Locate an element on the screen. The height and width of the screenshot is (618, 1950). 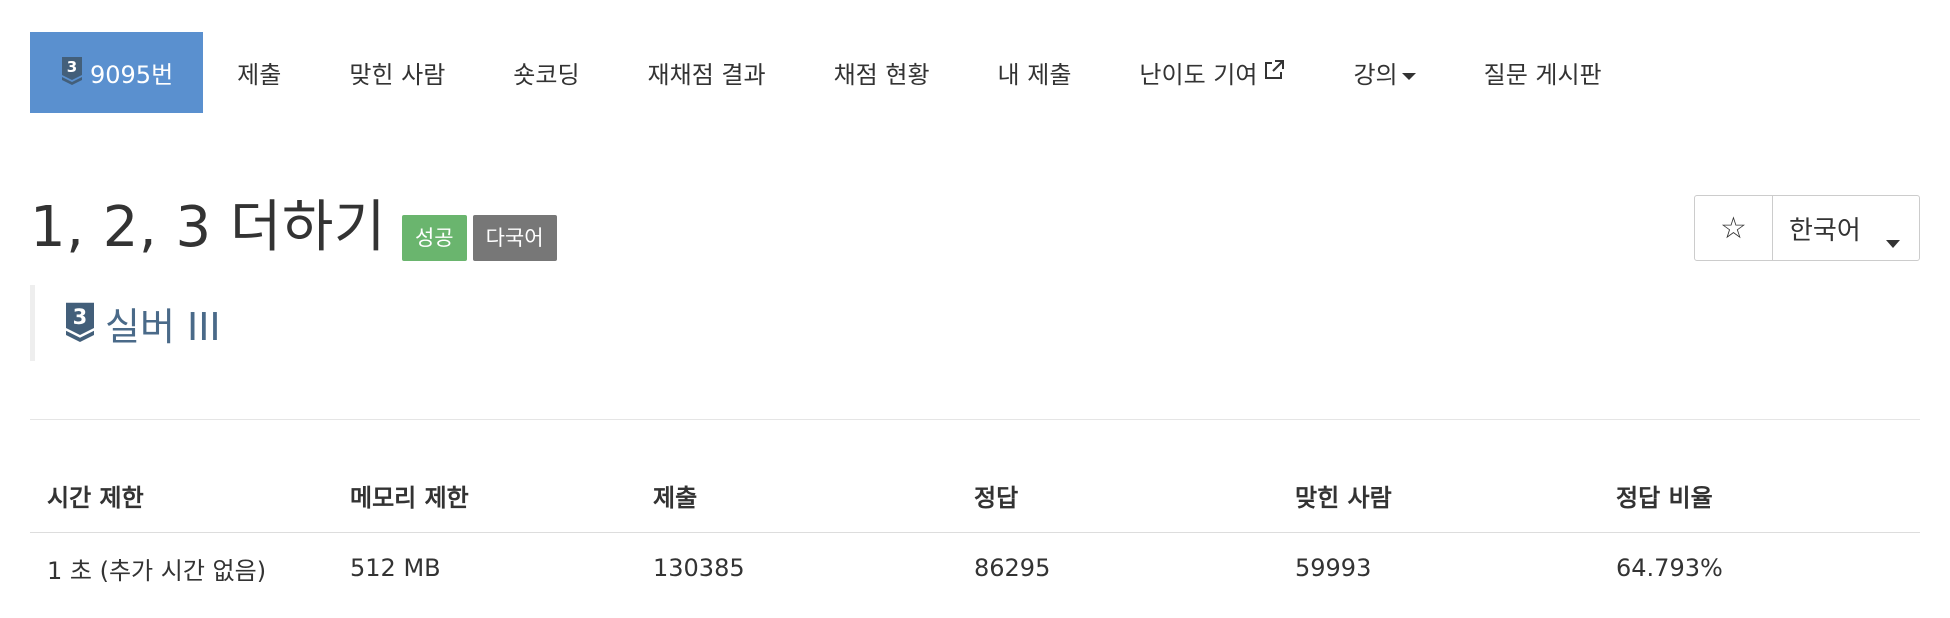
nav-rejudge-results: 재채점 결과 is located at coordinates (707, 72).